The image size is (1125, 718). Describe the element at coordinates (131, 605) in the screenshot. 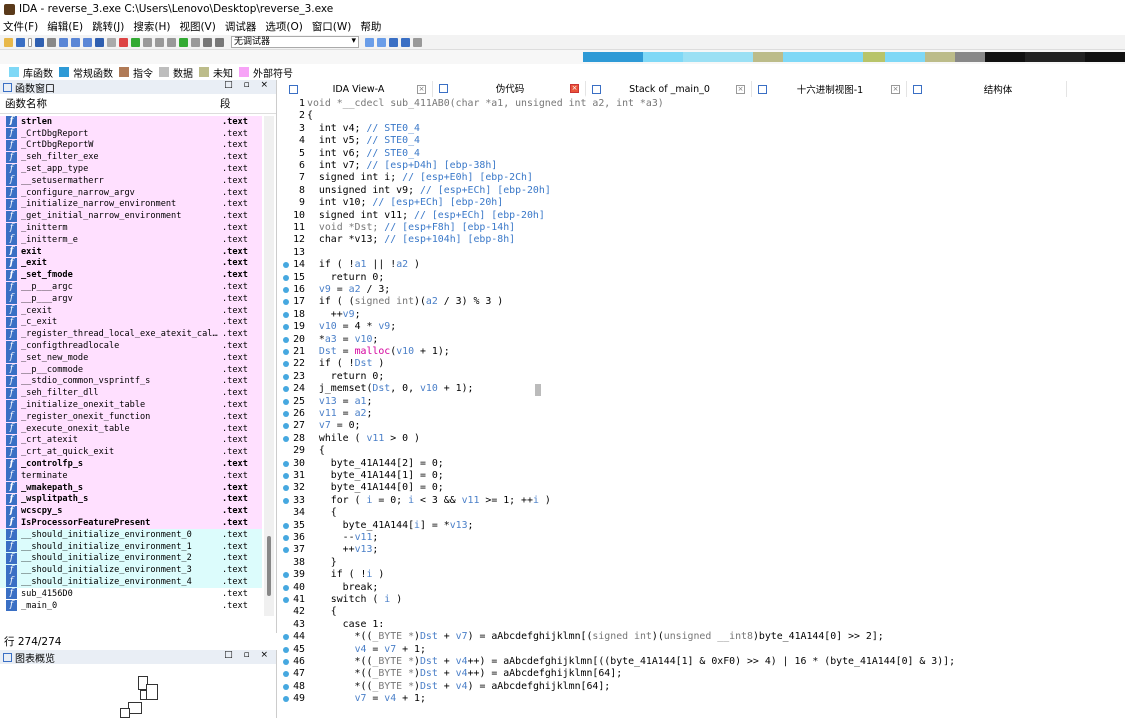

I see `function-row: f _main_0 .text` at that location.